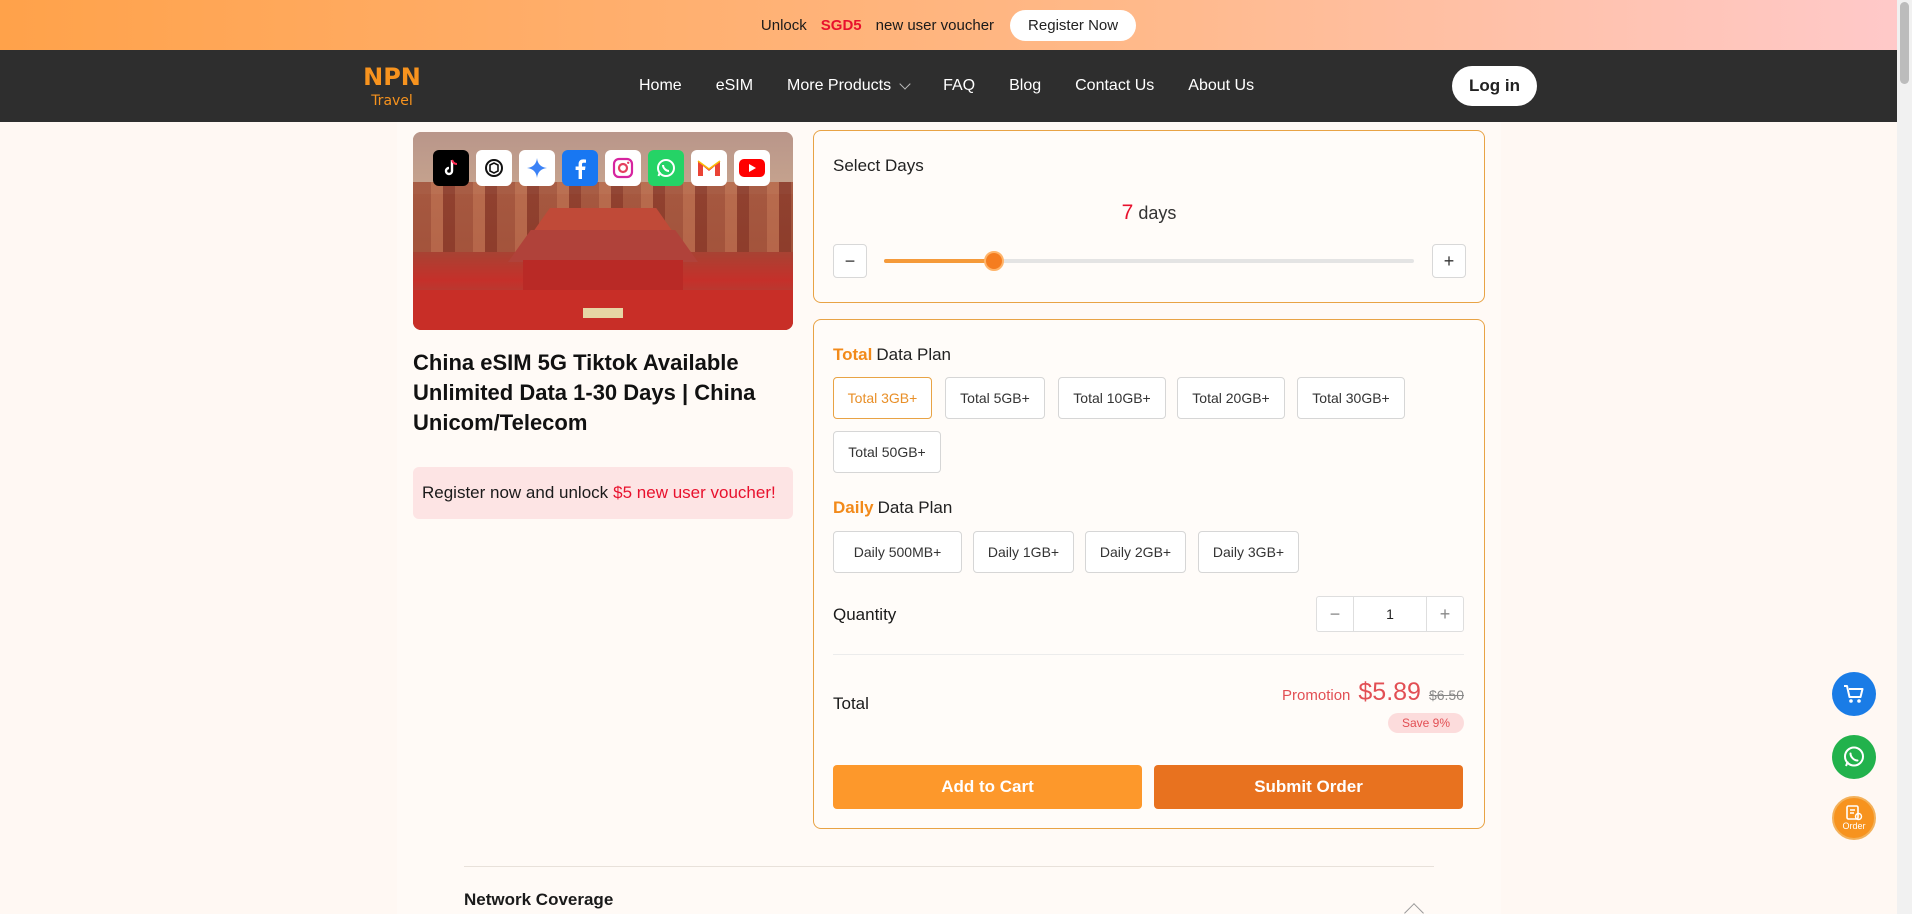 The height and width of the screenshot is (914, 1912). I want to click on plan-option-total-20gb: Total 20GB+, so click(1231, 398).